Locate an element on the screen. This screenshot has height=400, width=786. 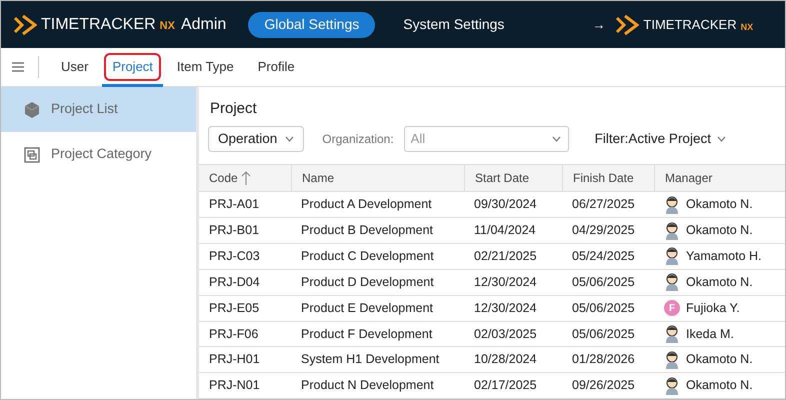
organization-select: All is located at coordinates (486, 139).